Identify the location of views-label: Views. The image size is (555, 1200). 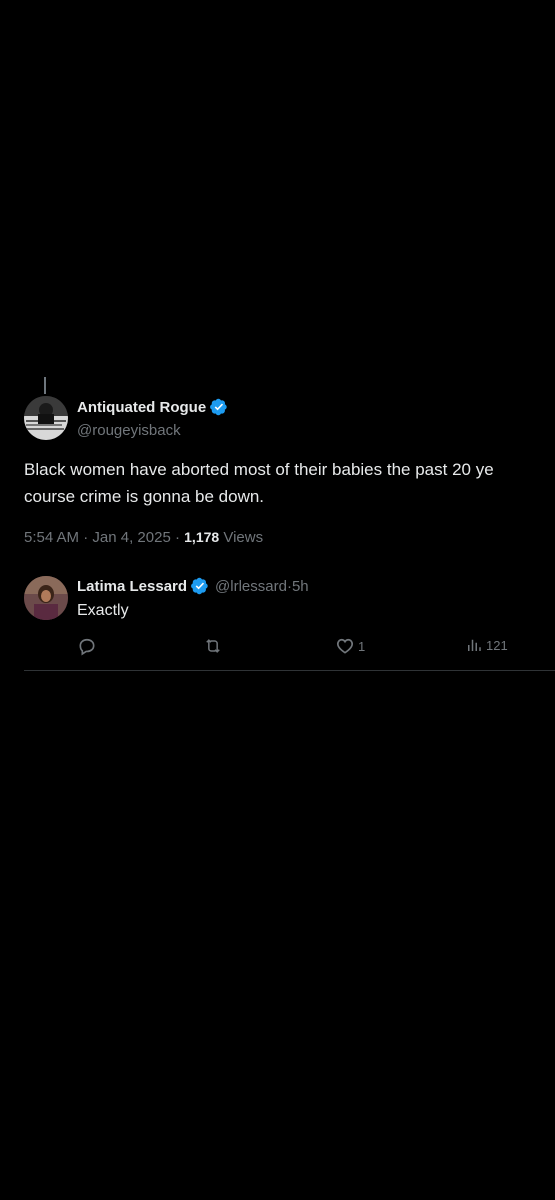
(243, 537).